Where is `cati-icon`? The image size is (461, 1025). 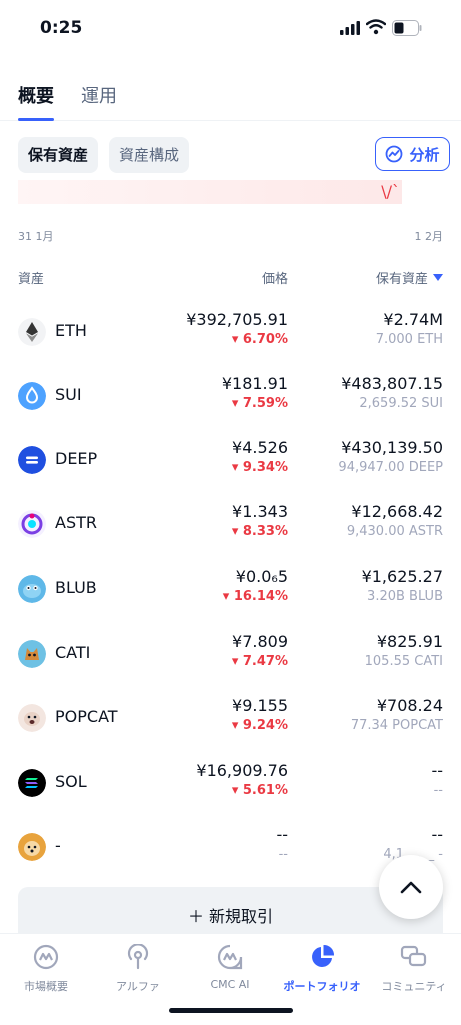
cati-icon is located at coordinates (32, 654).